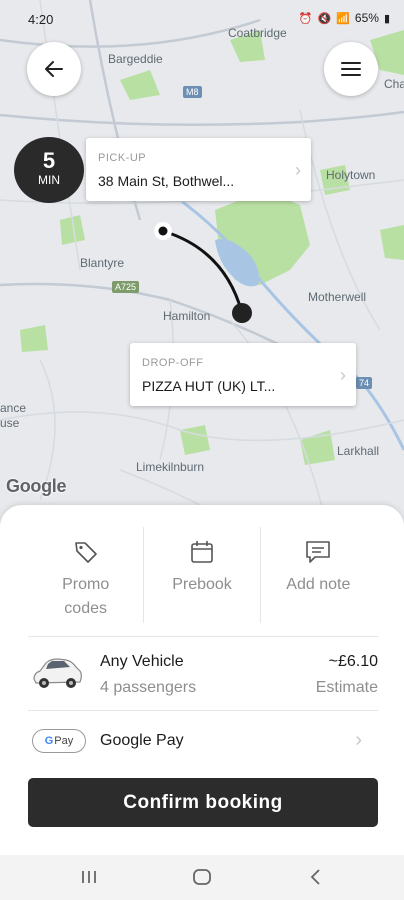 The image size is (404, 900). Describe the element at coordinates (318, 552) in the screenshot. I see `chat-icon` at that location.